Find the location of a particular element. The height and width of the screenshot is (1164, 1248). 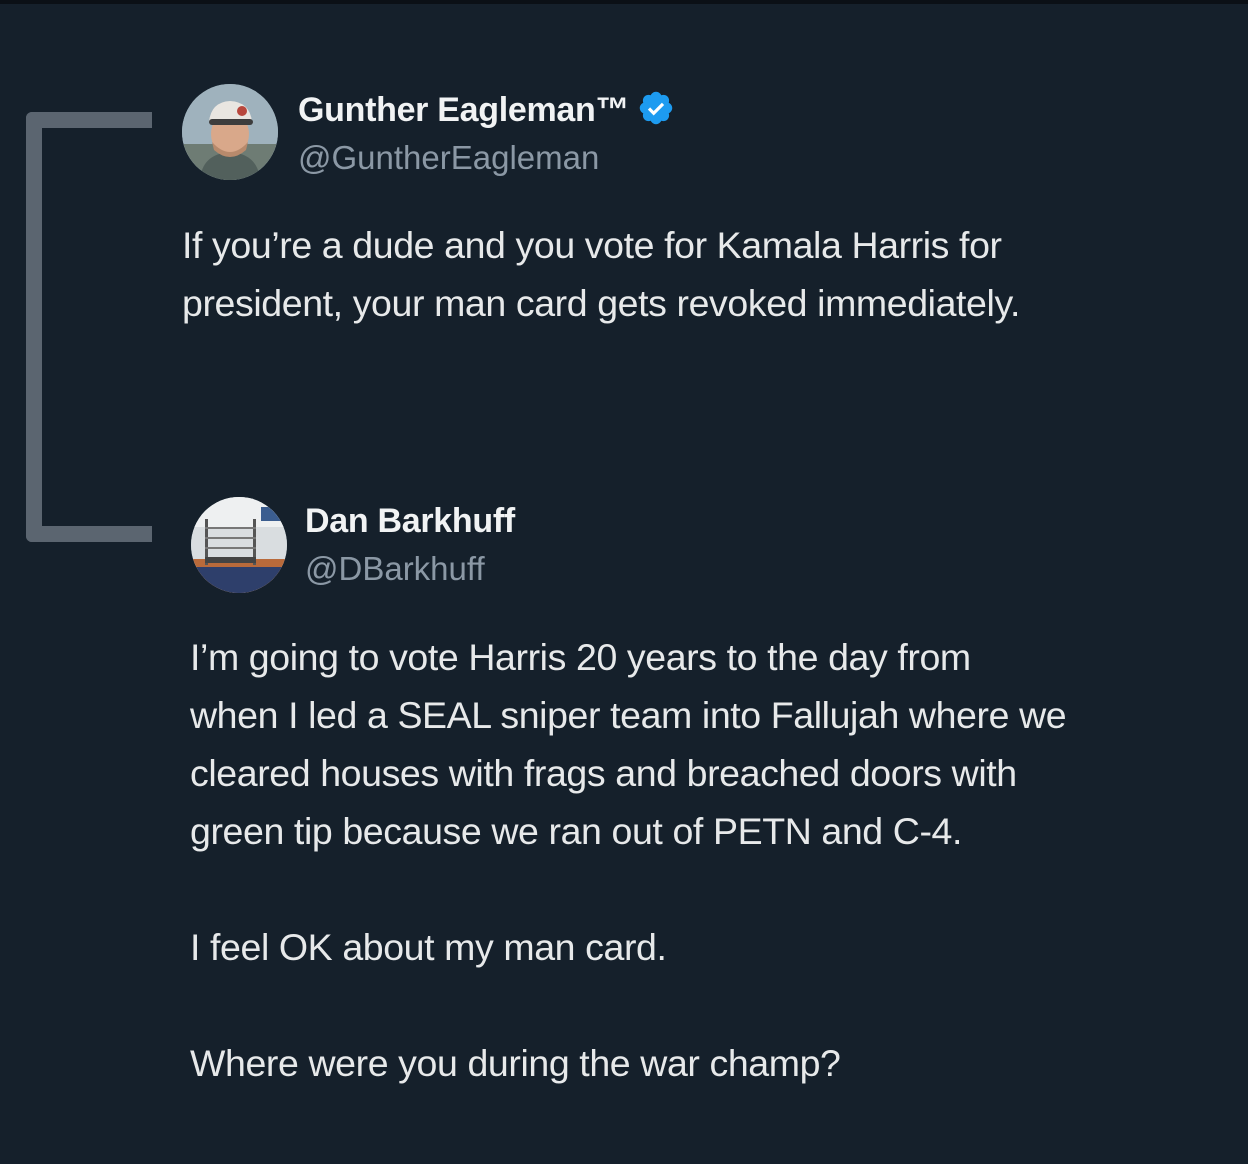

user-handle: @DBarkhuff is located at coordinates (395, 569).